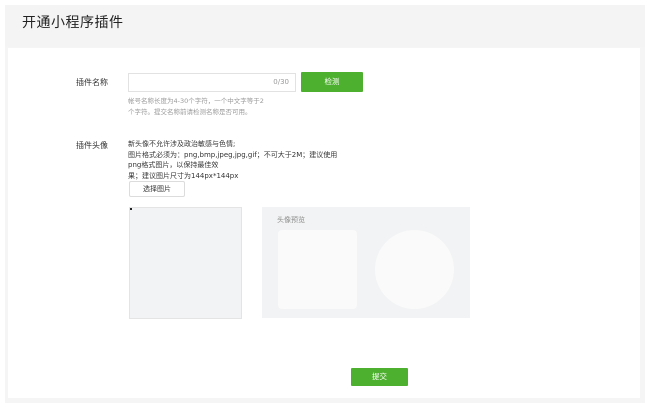 This screenshot has height=407, width=647. What do you see at coordinates (332, 82) in the screenshot?
I see `check-name-button: 检测` at bounding box center [332, 82].